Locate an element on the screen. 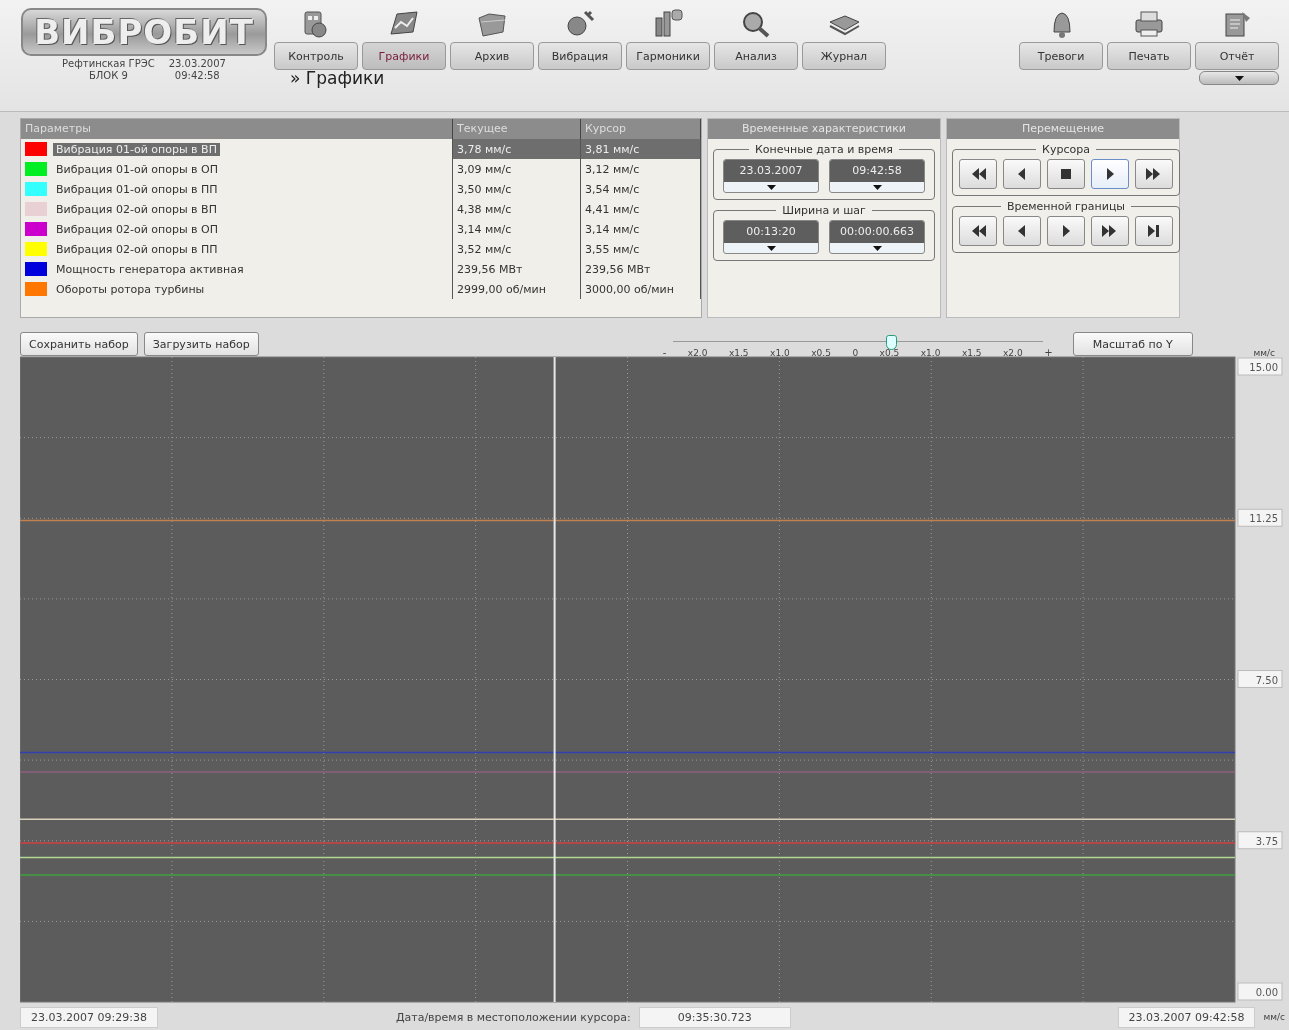 The width and height of the screenshot is (1289, 1030). table-cell: 3,52 мм/с is located at coordinates (517, 249).